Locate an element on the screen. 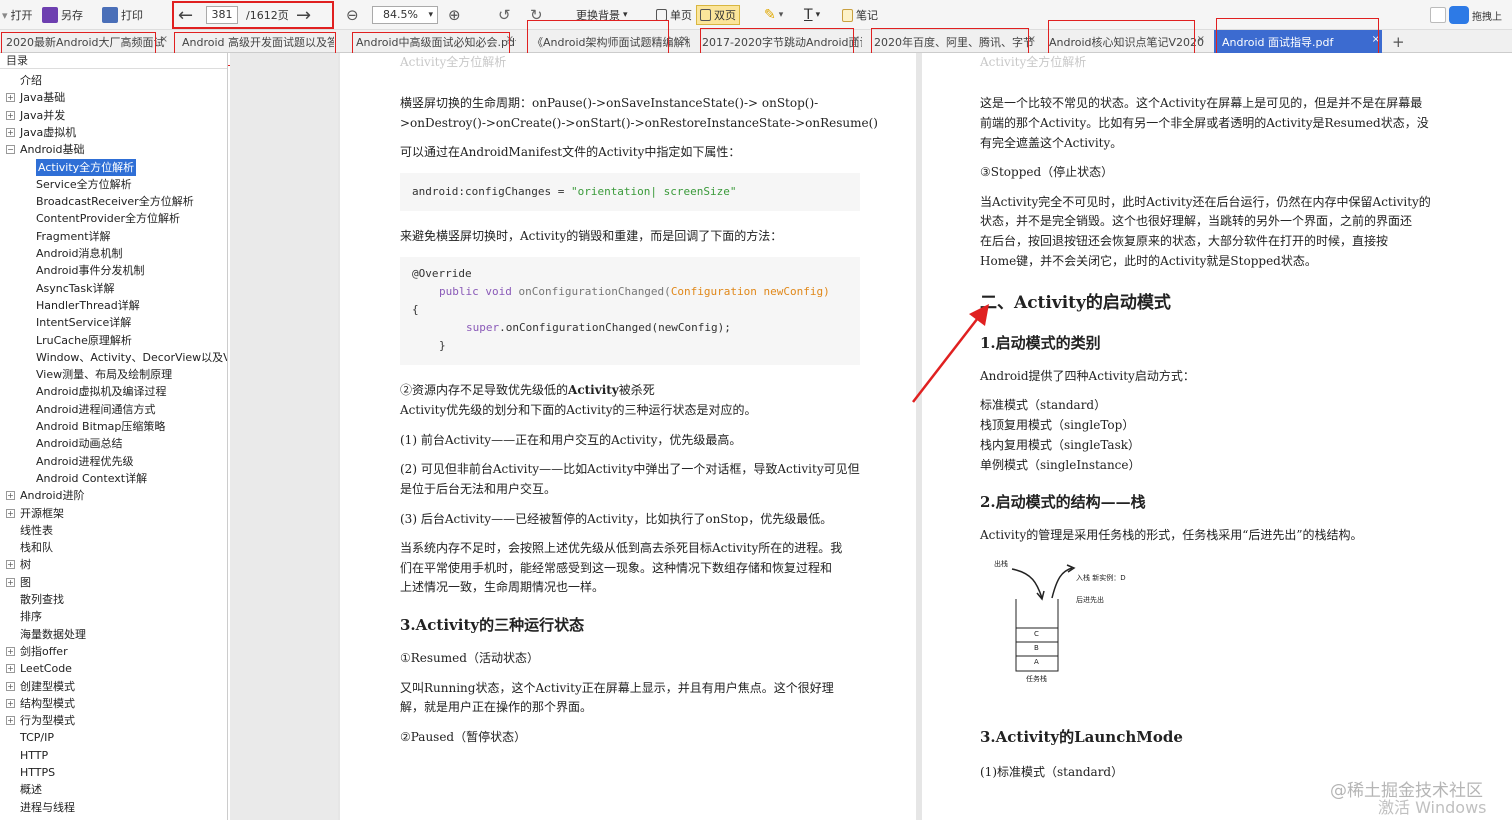 The width and height of the screenshot is (1512, 820). toc-item: 线性表 is located at coordinates (36, 530).